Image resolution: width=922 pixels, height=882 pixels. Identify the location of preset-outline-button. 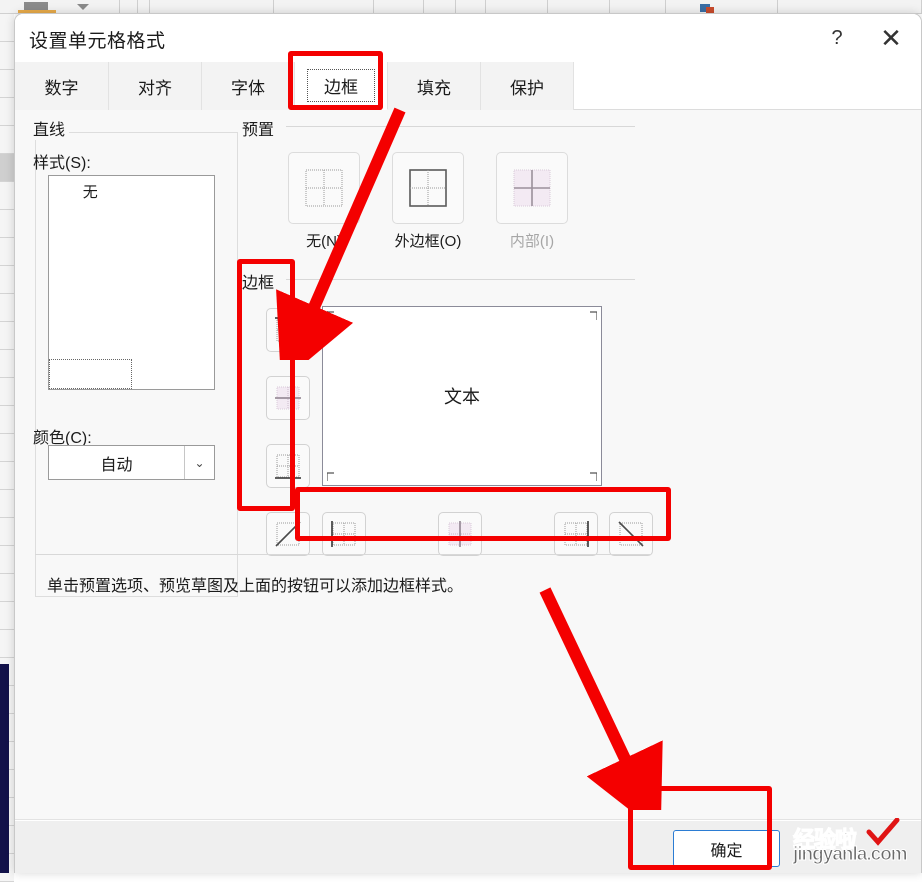
(428, 188).